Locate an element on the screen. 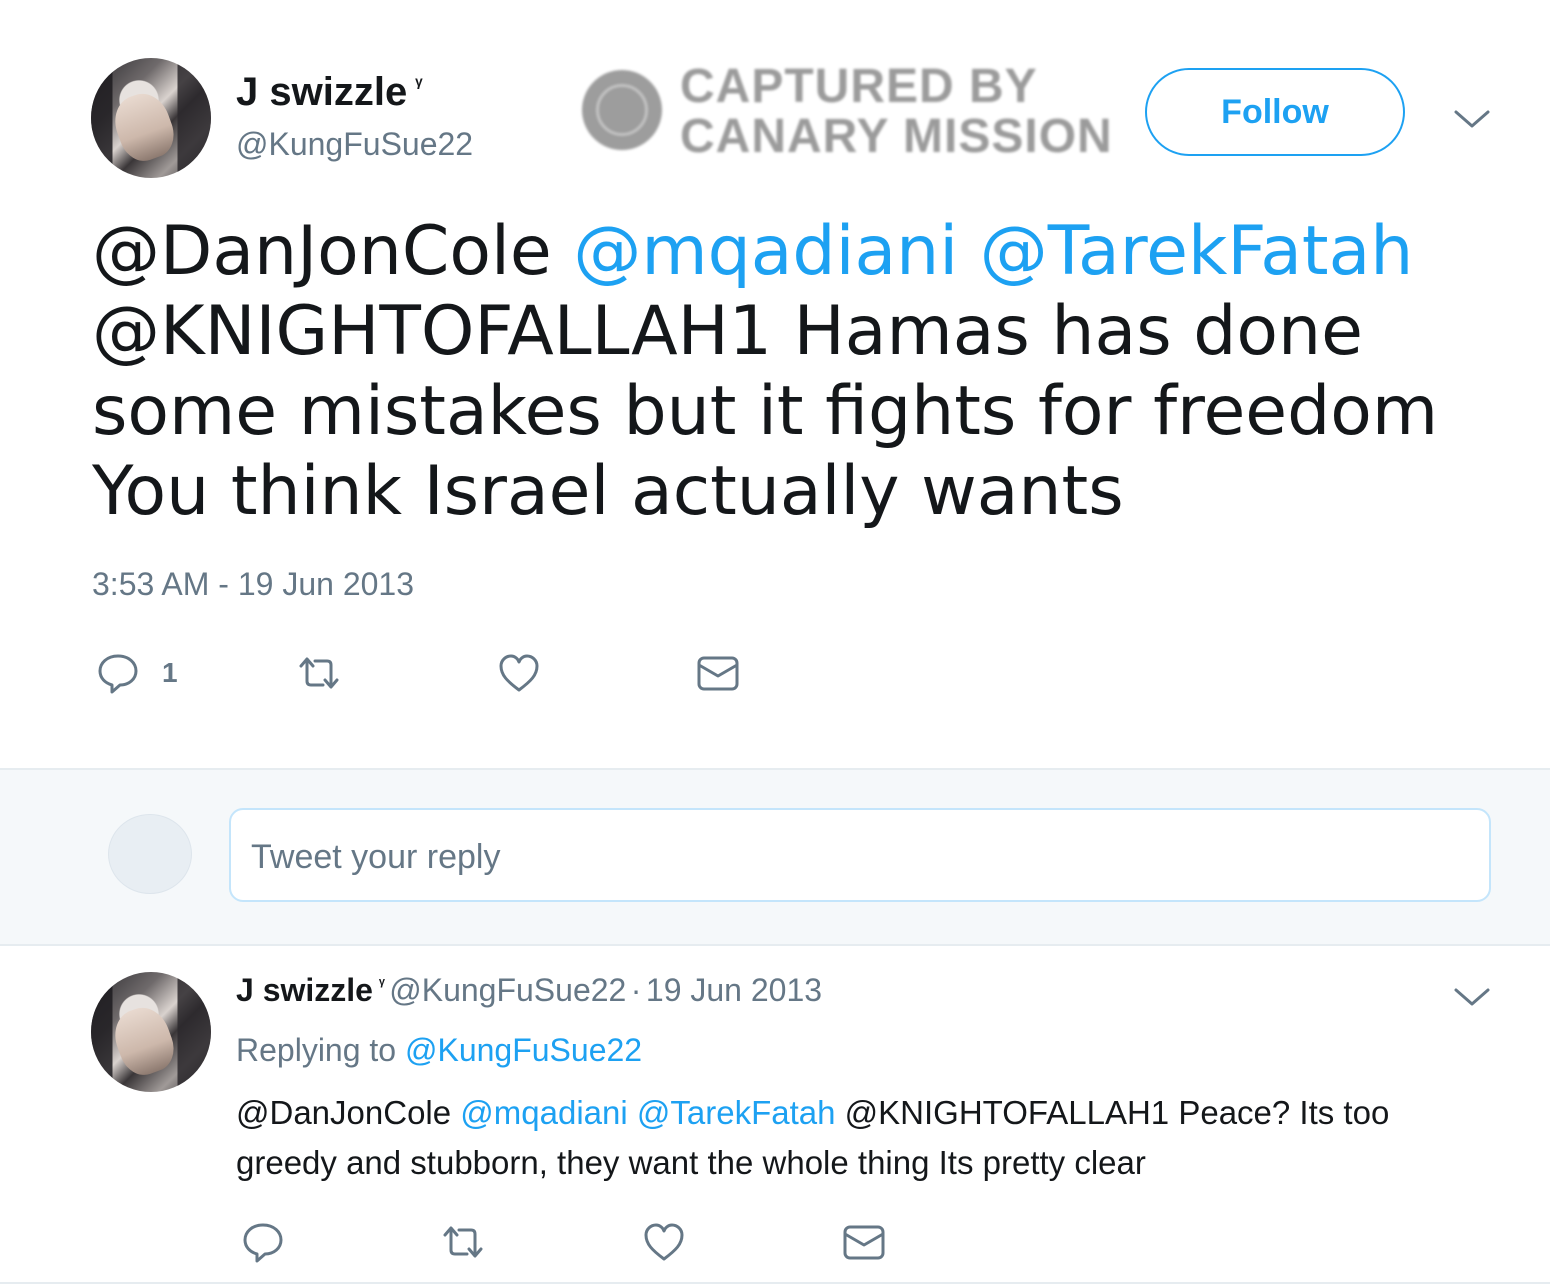 This screenshot has height=1288, width=1550. watermark-line-2: CANARY MISSION is located at coordinates (896, 136).